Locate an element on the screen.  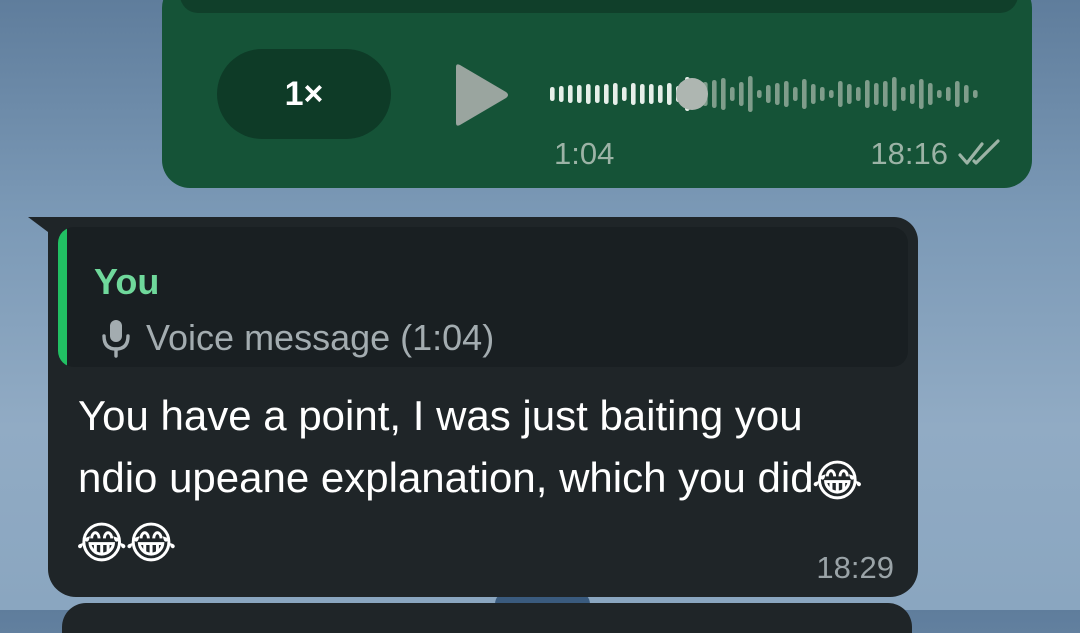
next-message-peek is located at coordinates (487, 618).